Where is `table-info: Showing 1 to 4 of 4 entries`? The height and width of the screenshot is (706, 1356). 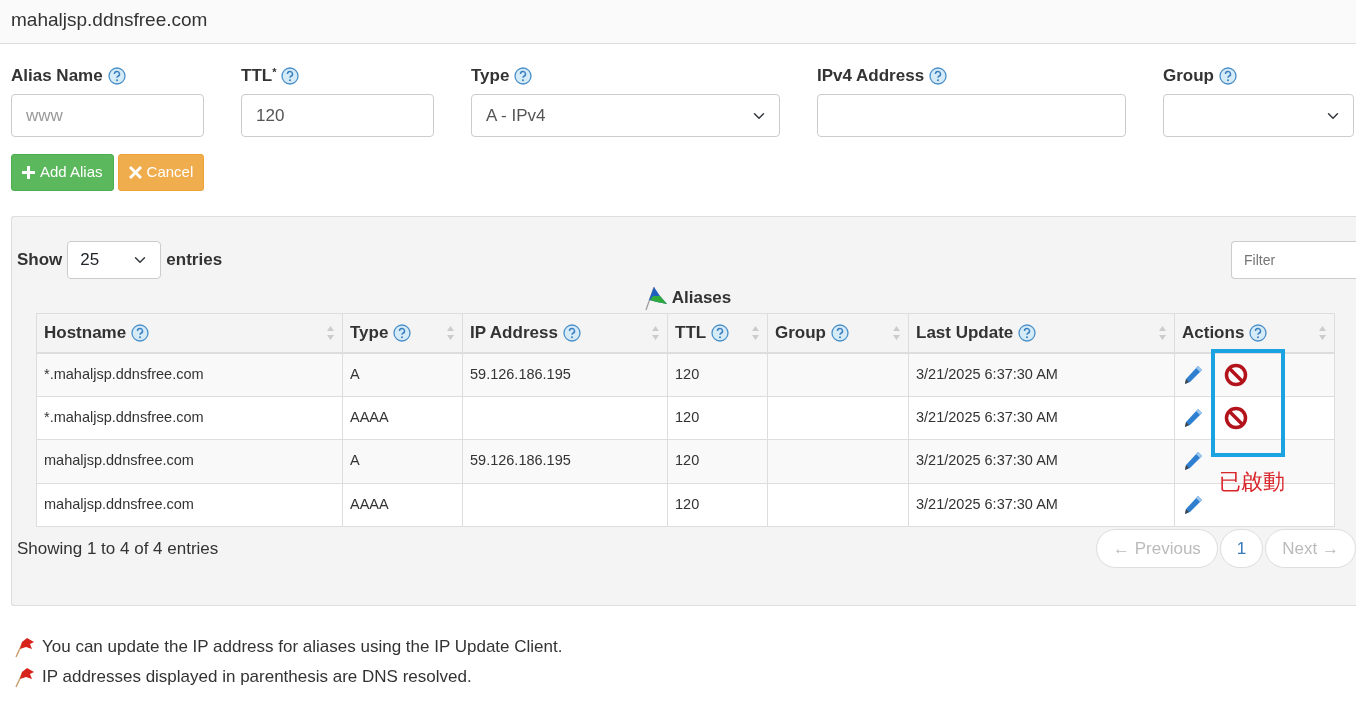
table-info: Showing 1 to 4 of 4 entries is located at coordinates (118, 548).